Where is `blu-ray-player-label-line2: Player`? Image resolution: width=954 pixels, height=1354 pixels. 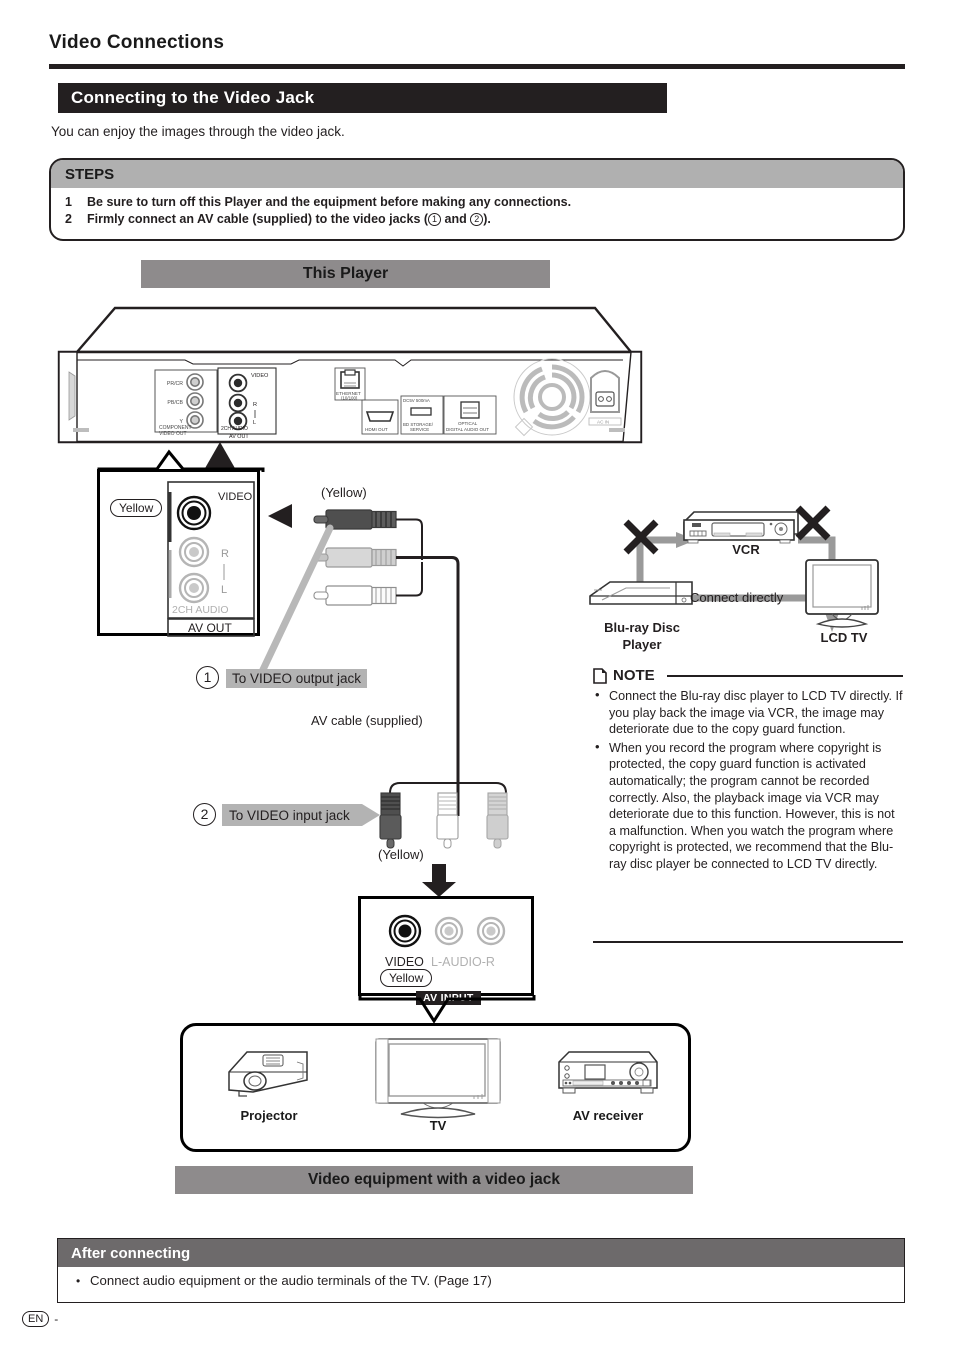
blu-ray-player-label-line2: Player is located at coordinates (642, 644).